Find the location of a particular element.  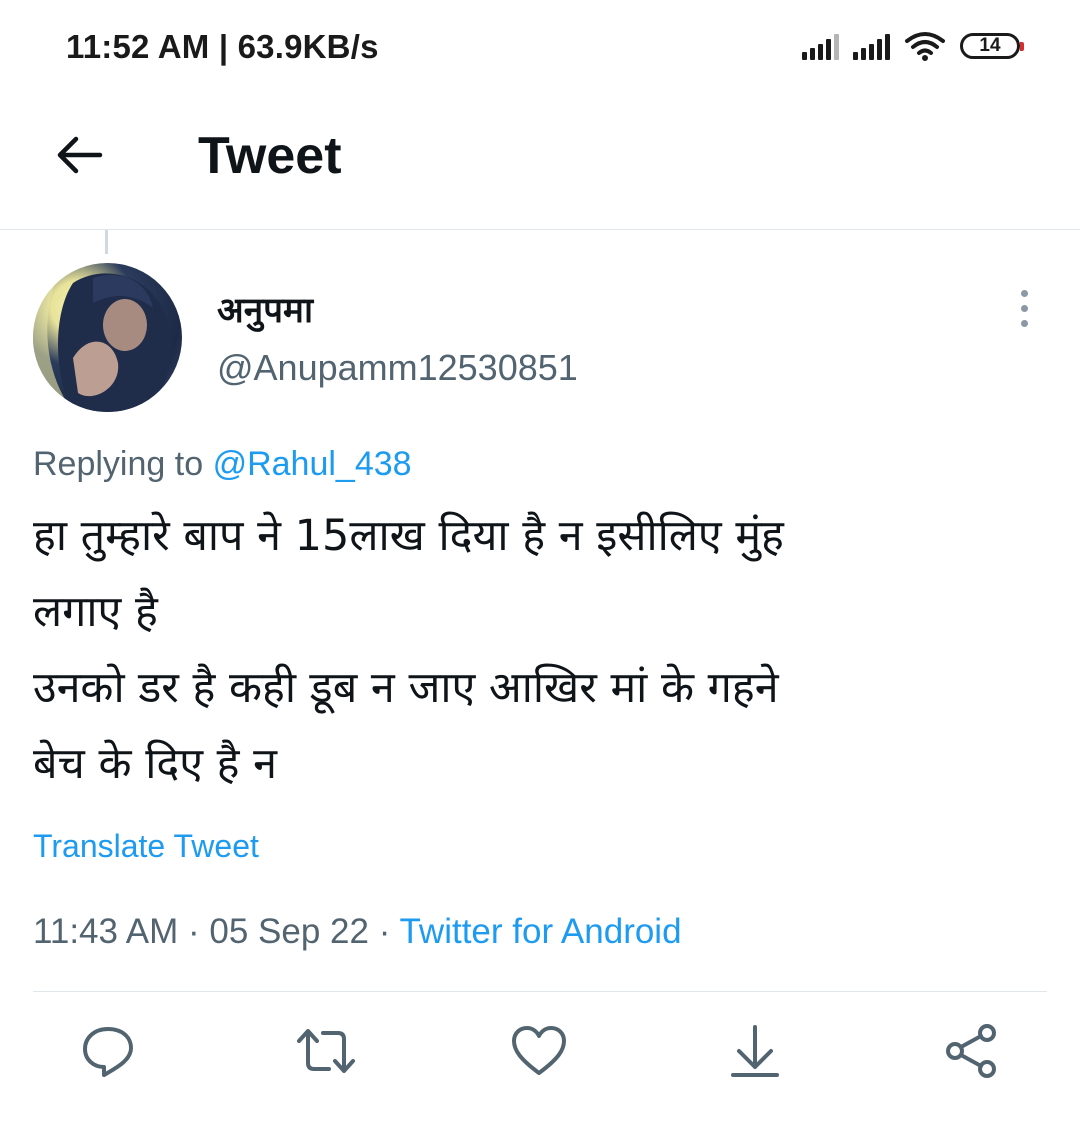

page-title: Tweet is located at coordinates (270, 156).